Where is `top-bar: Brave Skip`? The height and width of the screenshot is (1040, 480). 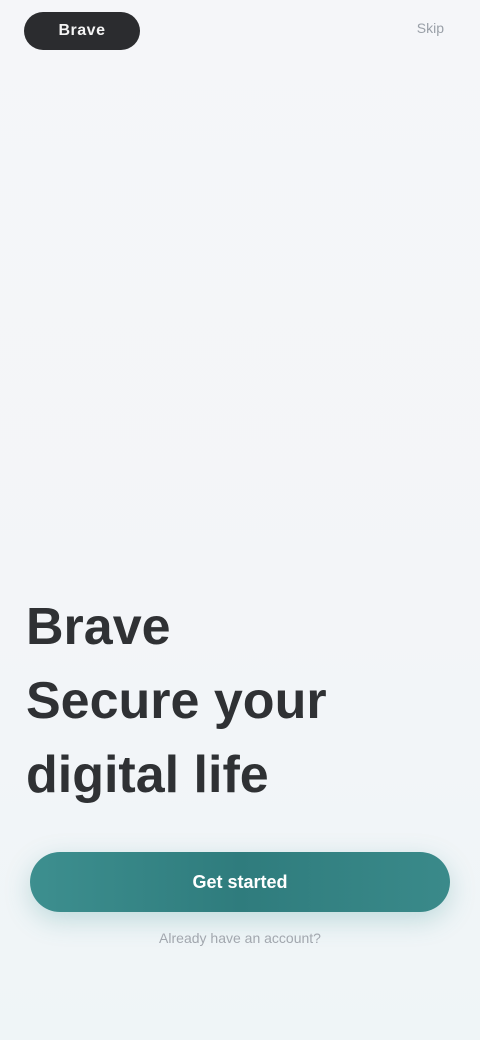
top-bar: Brave Skip is located at coordinates (240, 32).